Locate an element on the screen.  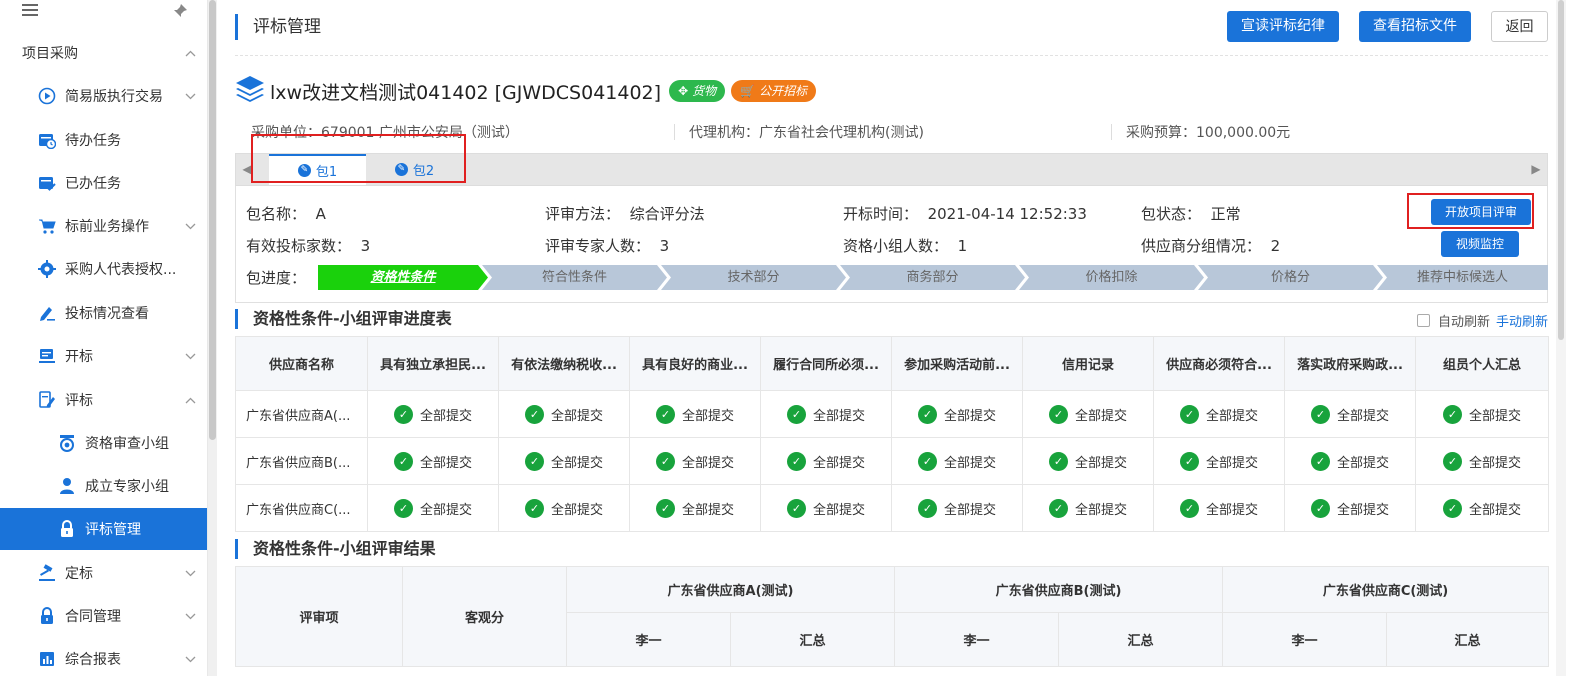
step-4: 商务部分 is located at coordinates (932, 277).